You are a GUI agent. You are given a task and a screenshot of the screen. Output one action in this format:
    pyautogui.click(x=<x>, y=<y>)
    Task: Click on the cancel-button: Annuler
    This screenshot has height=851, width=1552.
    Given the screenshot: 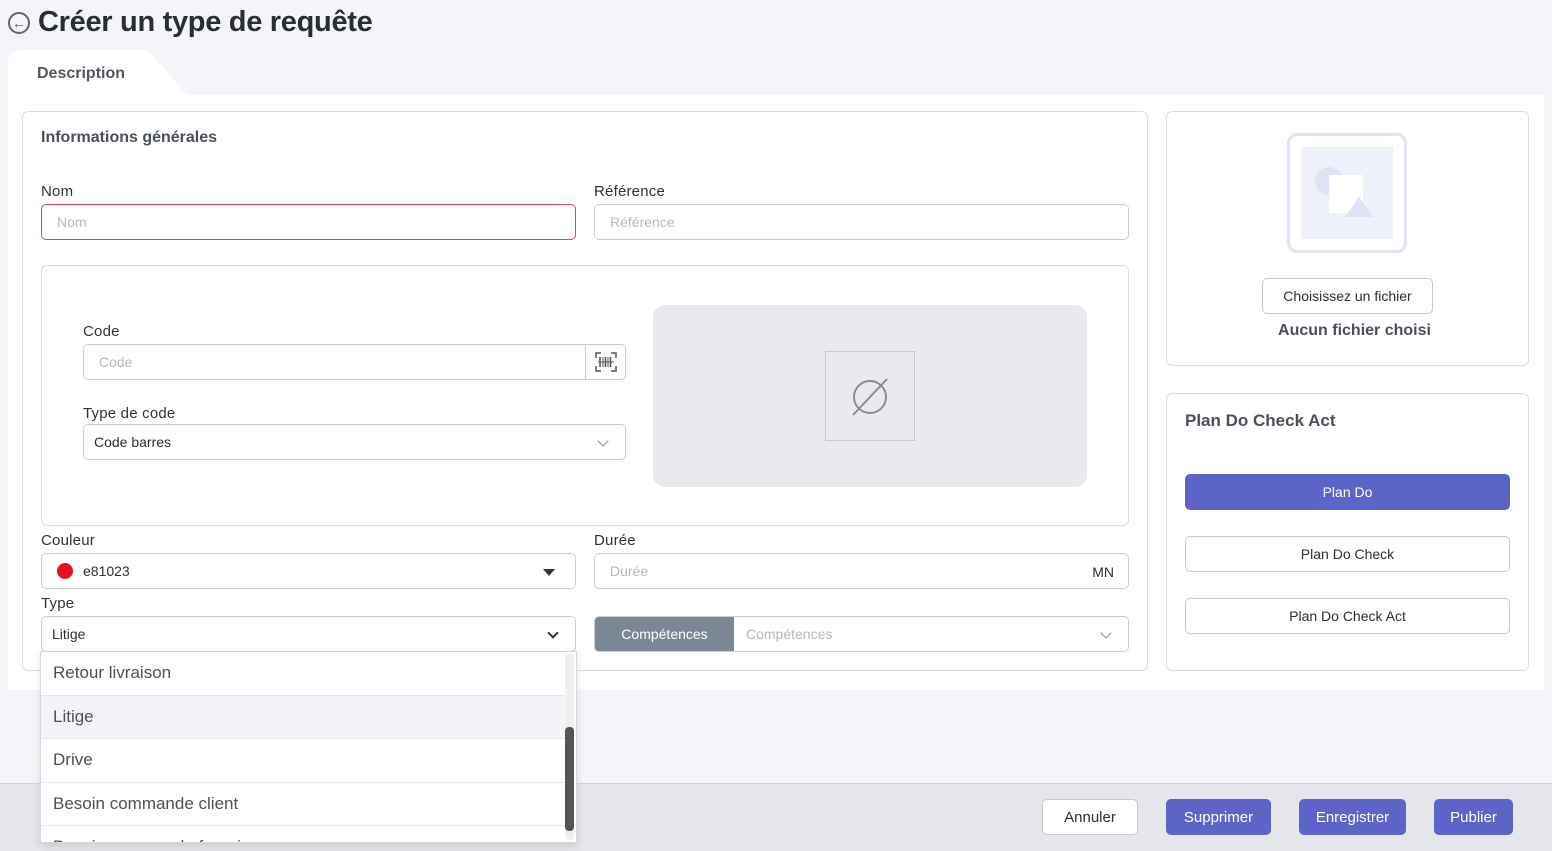 What is the action you would take?
    pyautogui.click(x=1090, y=817)
    